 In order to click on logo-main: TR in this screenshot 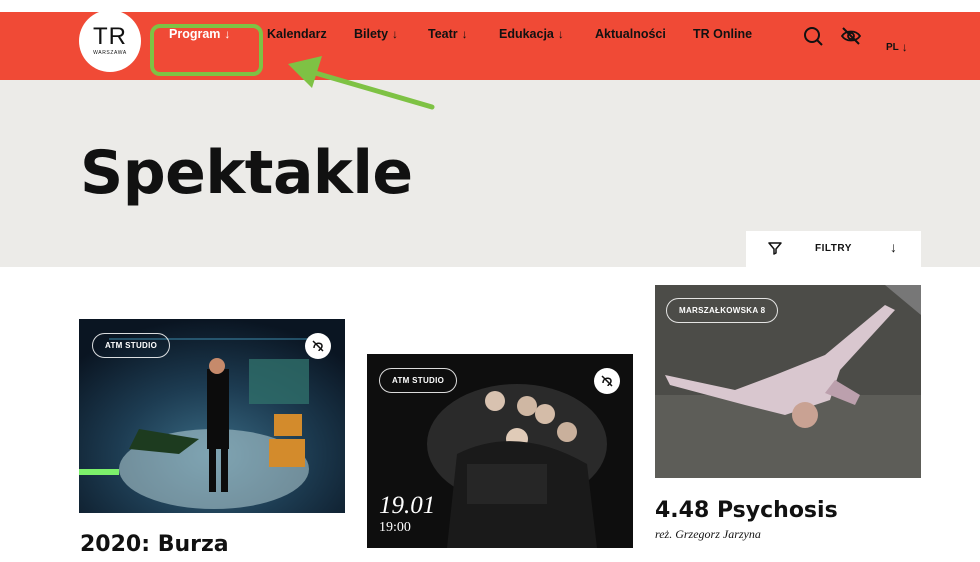, I will do `click(110, 36)`.